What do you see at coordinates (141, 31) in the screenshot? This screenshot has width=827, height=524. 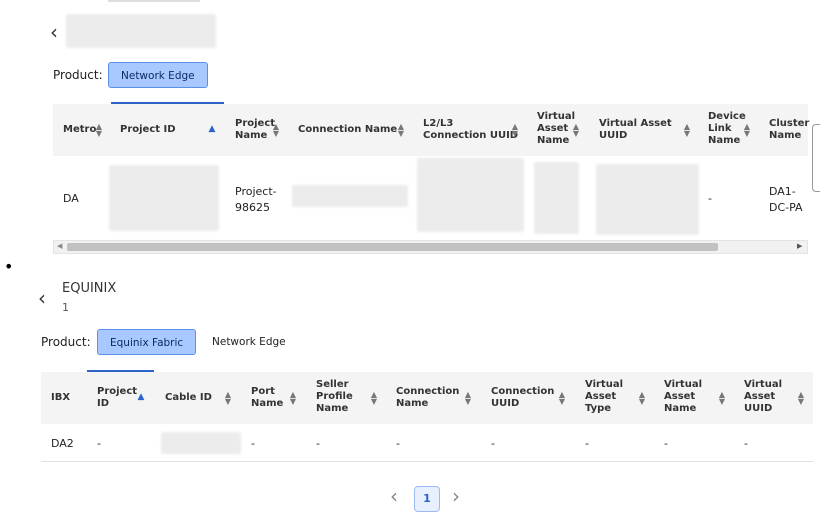 I see `redacted-title` at bounding box center [141, 31].